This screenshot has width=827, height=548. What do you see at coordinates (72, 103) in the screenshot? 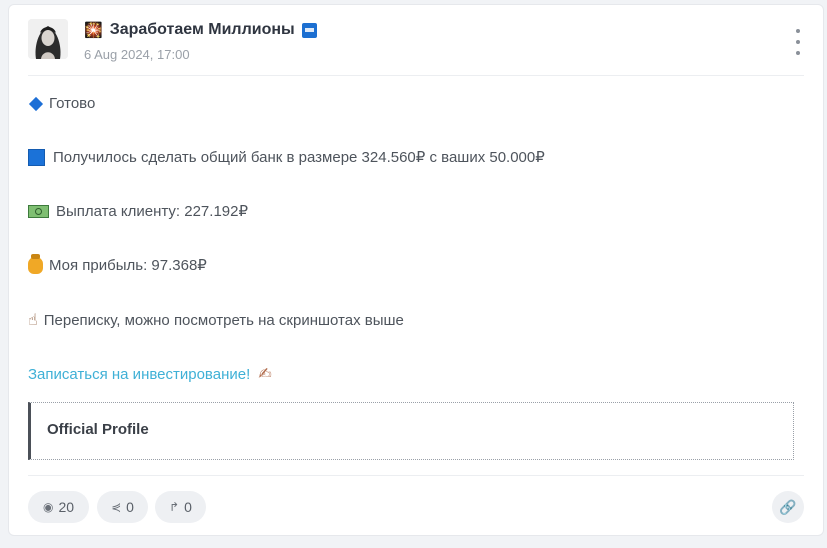
I see `ready-text: Готово` at bounding box center [72, 103].